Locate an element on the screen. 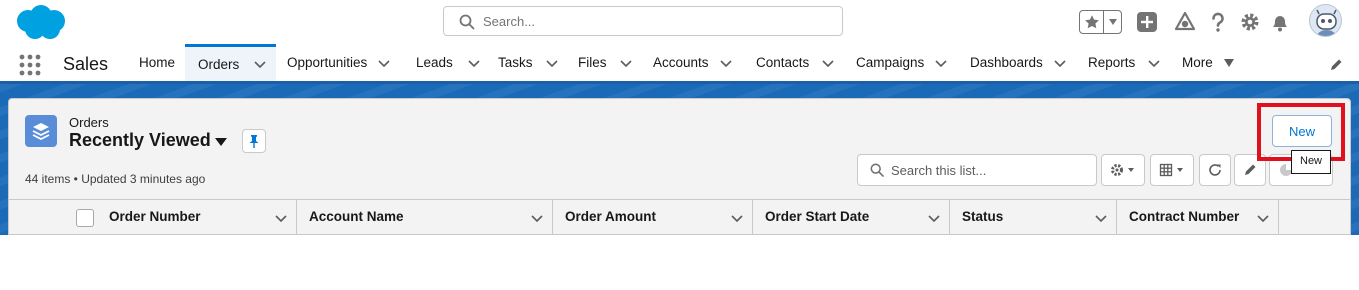  column-header-account-name: Account Name is located at coordinates (425, 217).